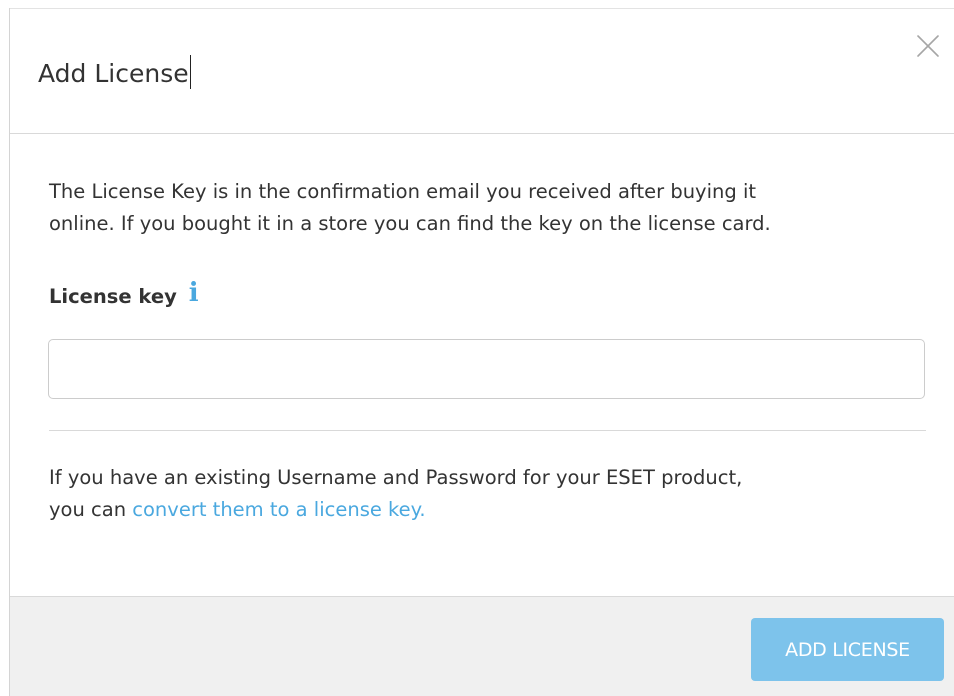 Image resolution: width=954 pixels, height=696 pixels. I want to click on info-icon: i, so click(194, 293).